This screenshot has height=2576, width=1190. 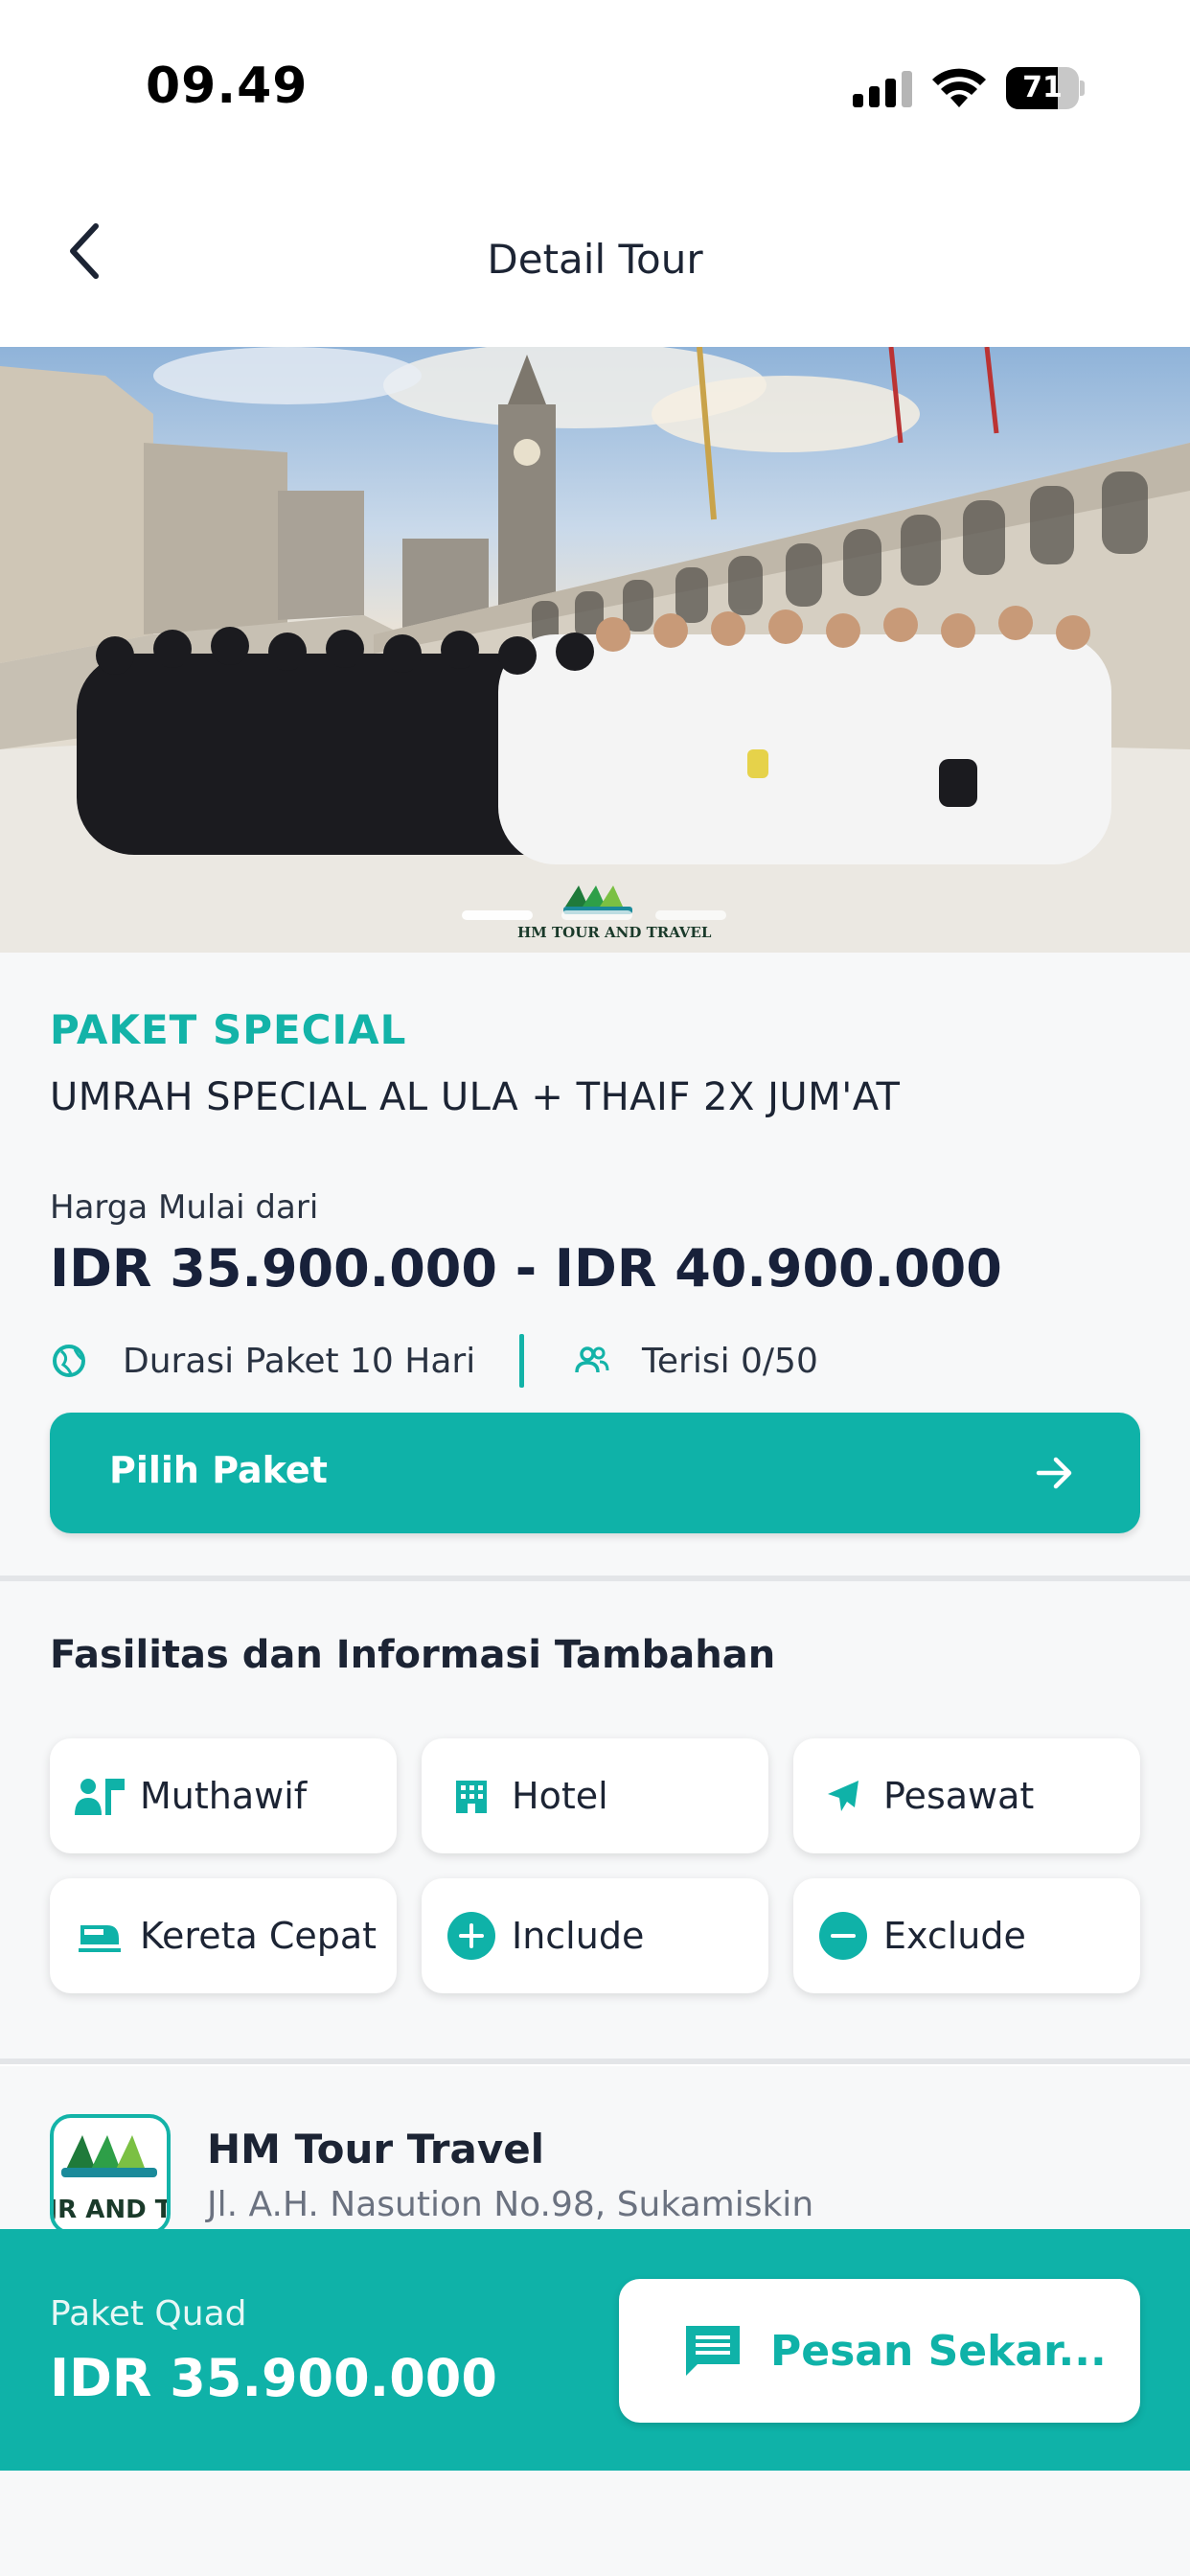 I want to click on package-meta: Durasi Paket 10 Hari Terisi 0/50, so click(x=596, y=1361).